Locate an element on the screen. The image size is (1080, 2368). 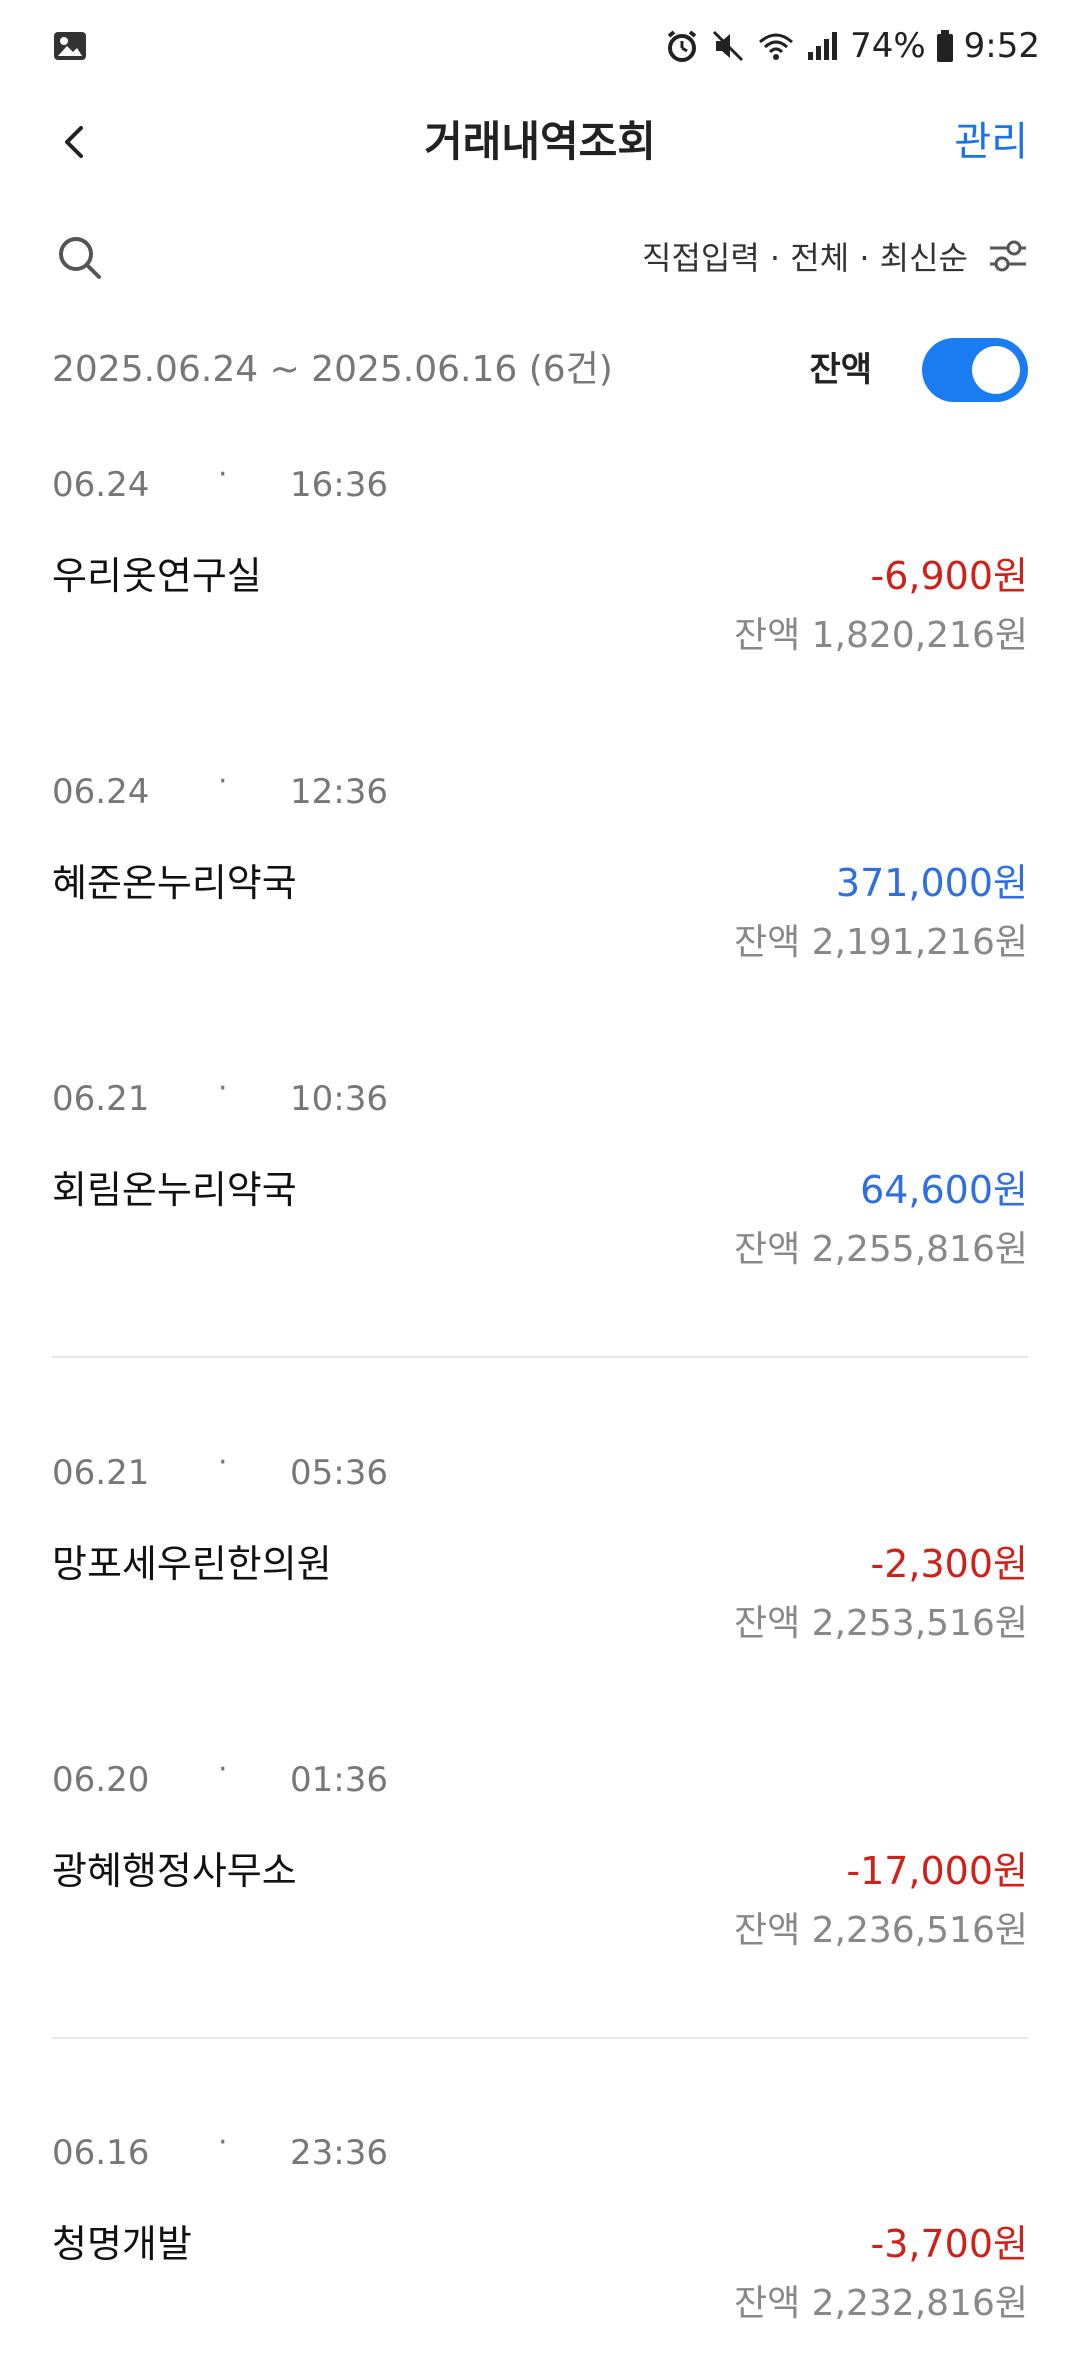
transaction-name: 혜준온누리약국 is located at coordinates (174, 883).